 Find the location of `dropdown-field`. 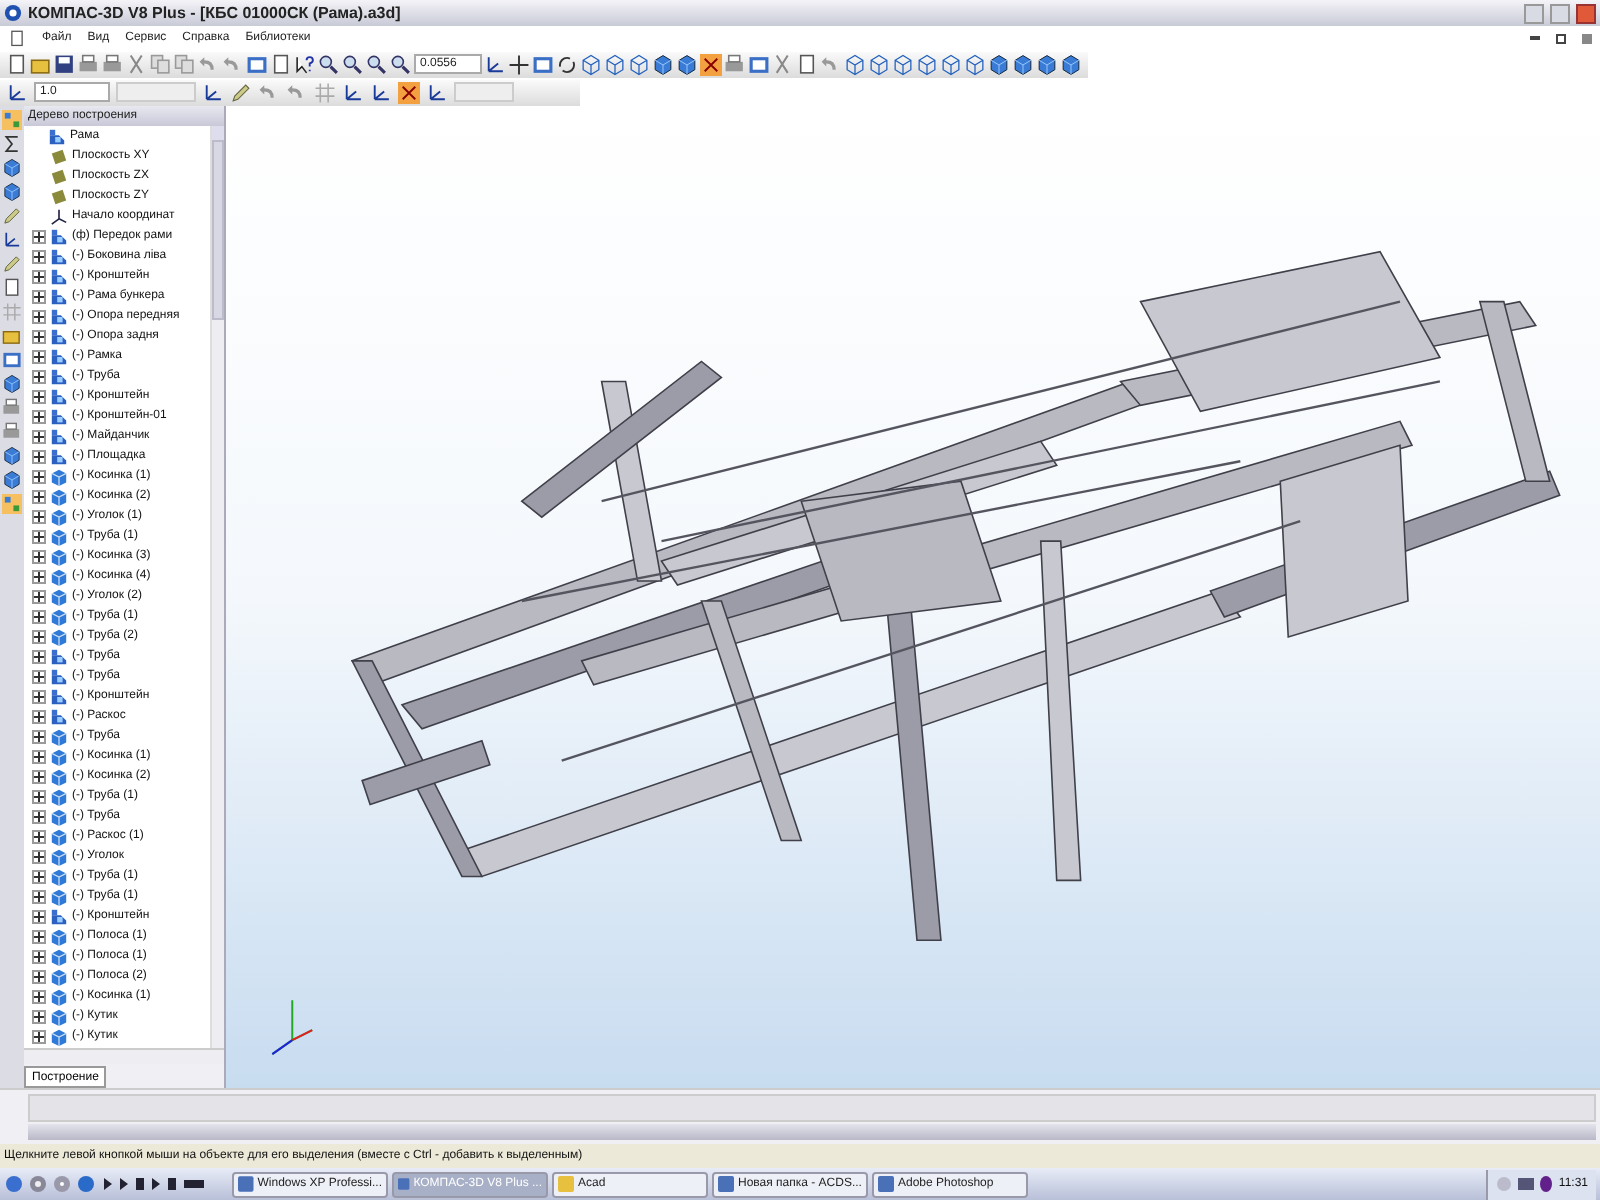

dropdown-field is located at coordinates (156, 92).